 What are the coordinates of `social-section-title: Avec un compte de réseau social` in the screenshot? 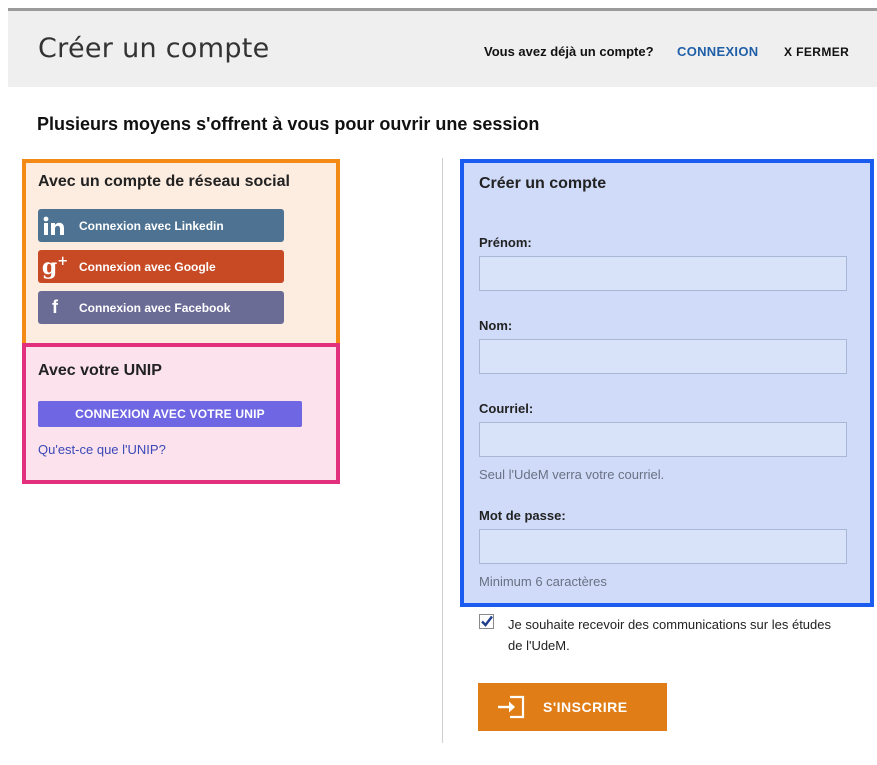 It's located at (164, 181).